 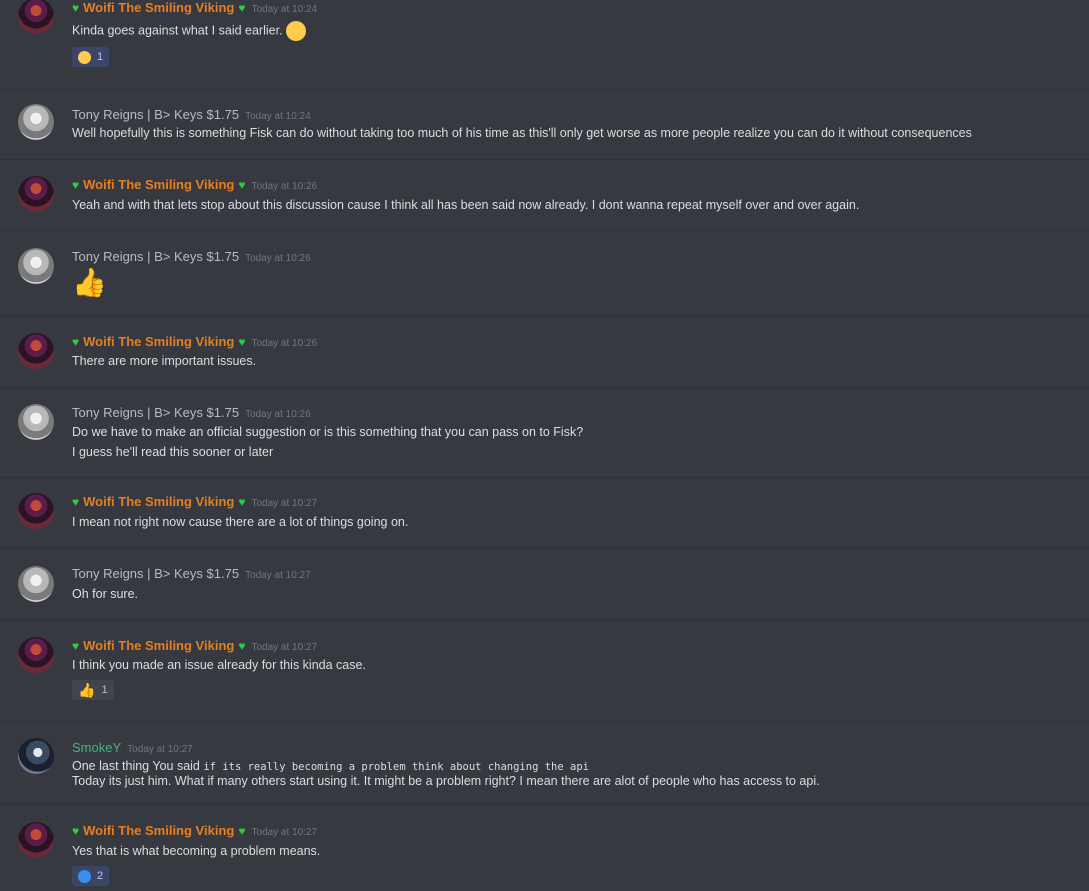 I want to click on message-text: There are more important issues., so click(x=164, y=361).